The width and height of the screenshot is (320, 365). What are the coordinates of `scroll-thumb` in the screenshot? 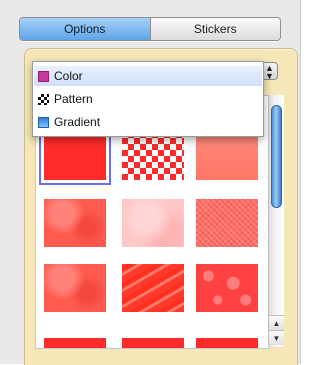 It's located at (276, 156).